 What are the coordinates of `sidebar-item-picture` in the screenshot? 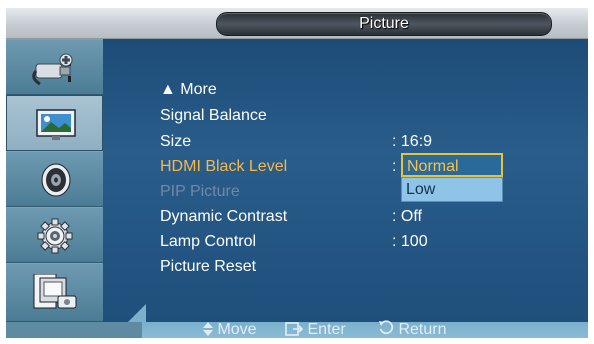 It's located at (54, 123).